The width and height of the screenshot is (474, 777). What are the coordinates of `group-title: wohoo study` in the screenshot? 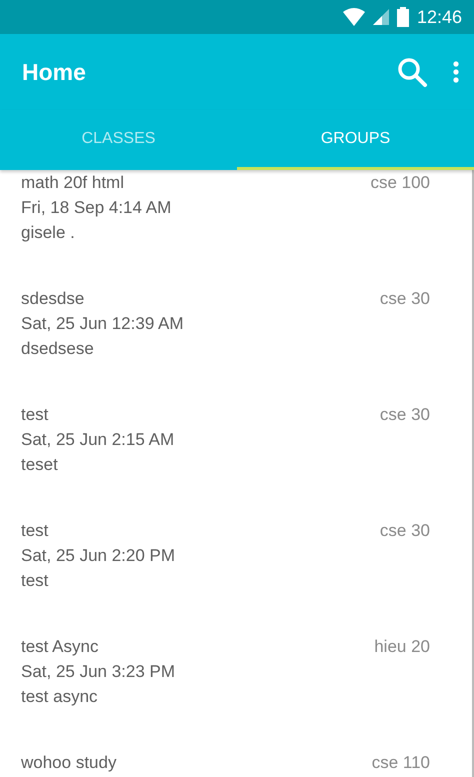 It's located at (68, 763).